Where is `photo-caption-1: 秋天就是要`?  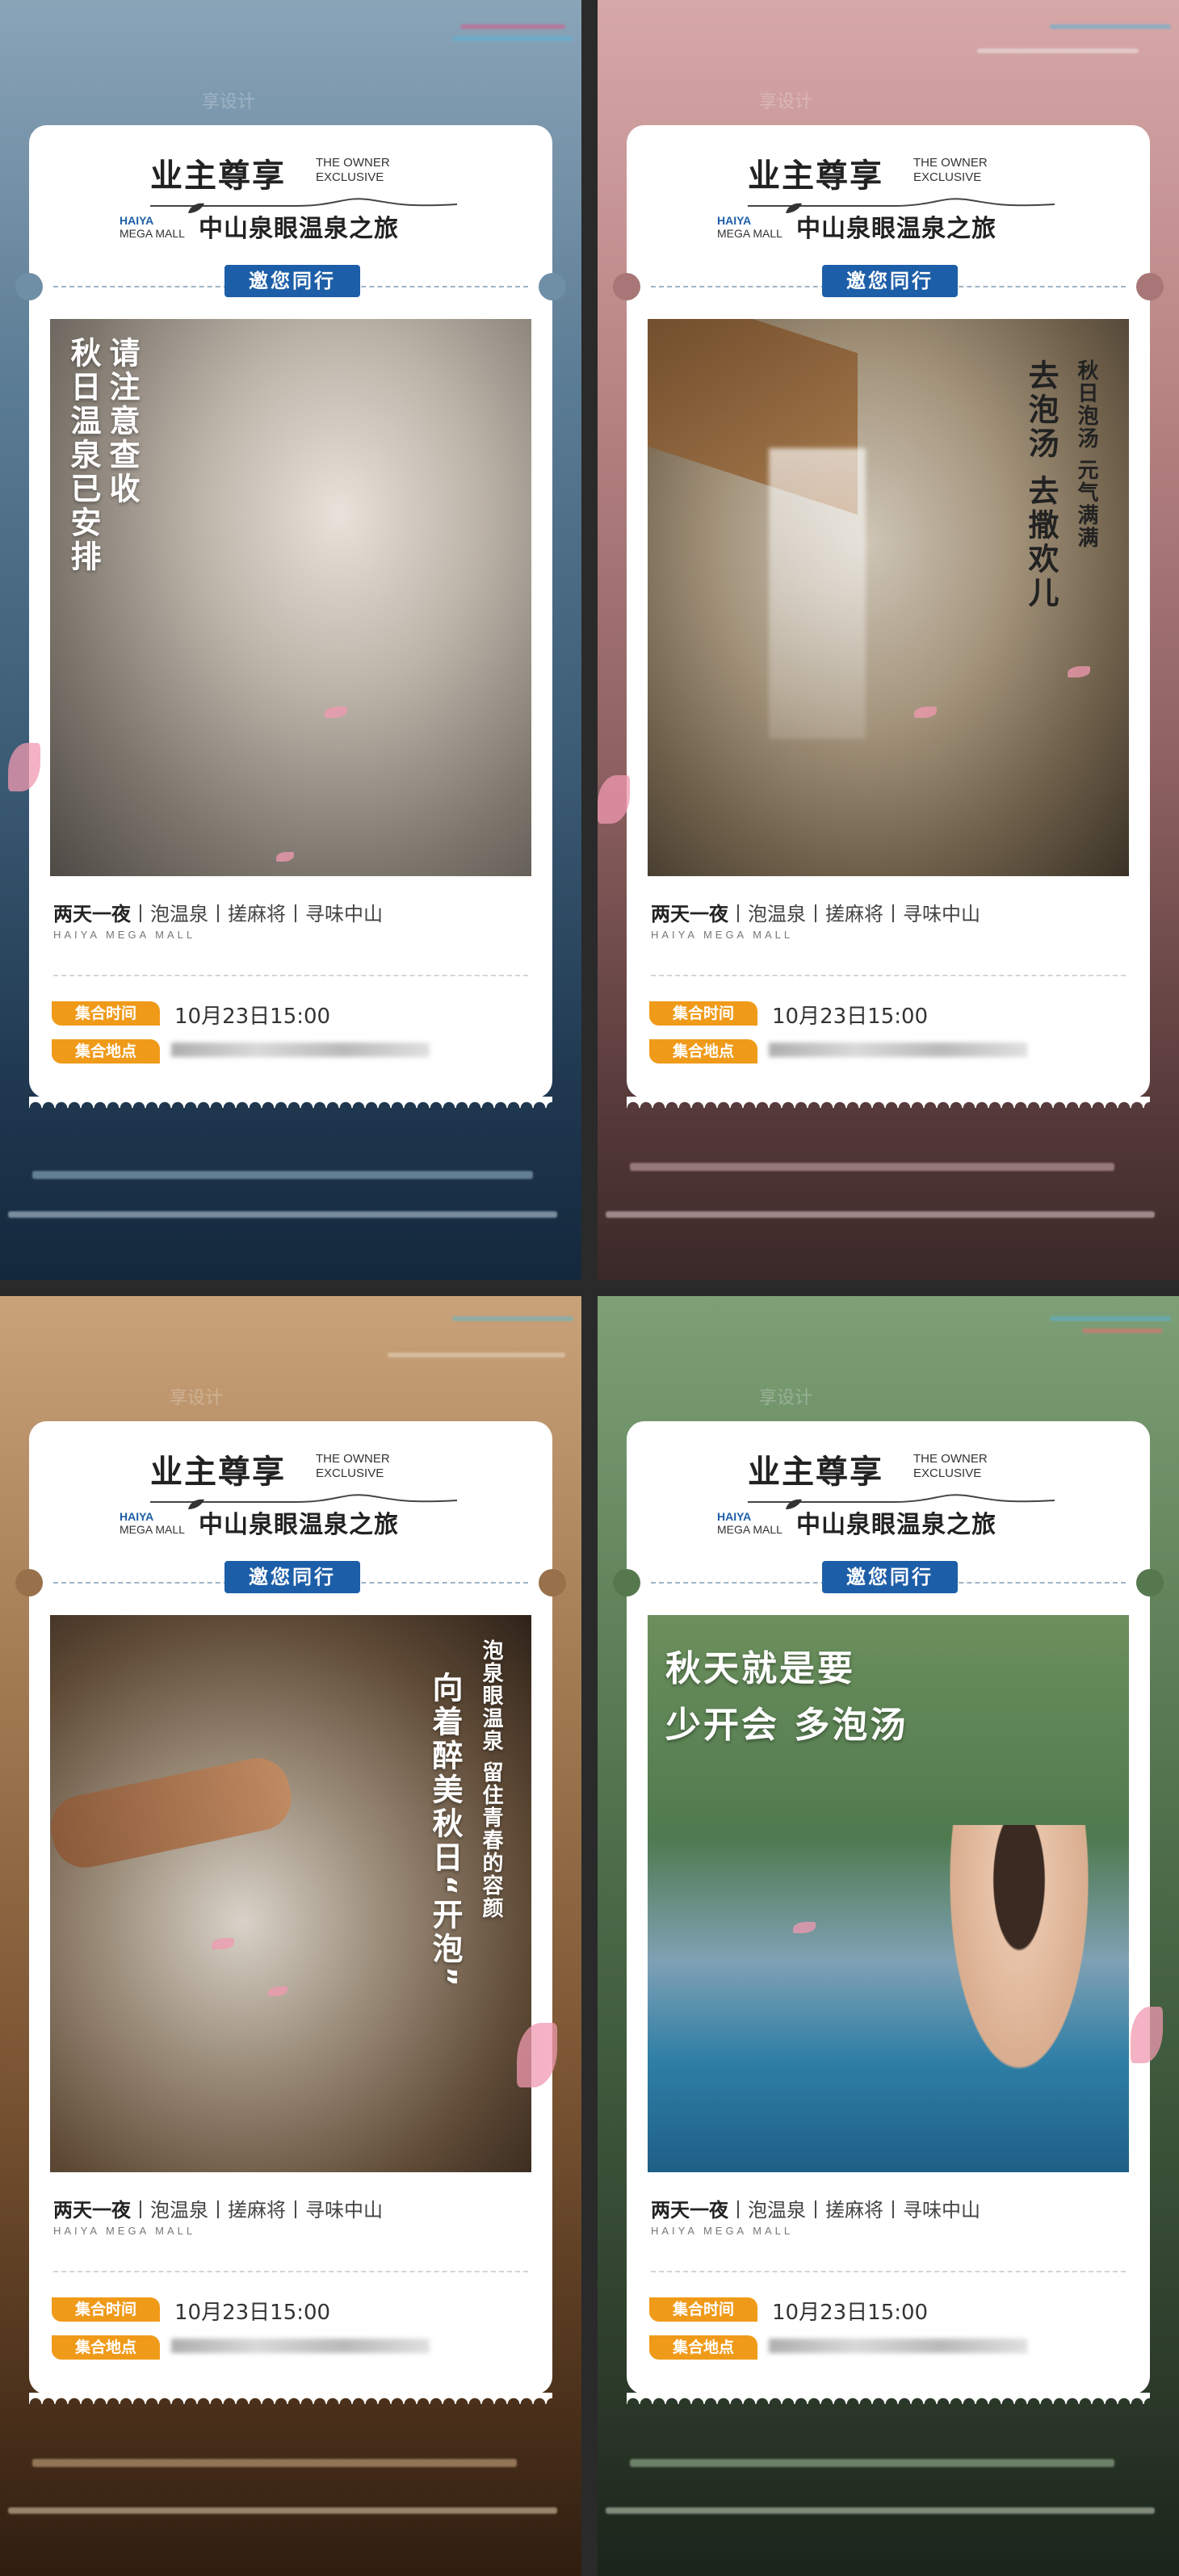
photo-caption-1: 秋天就是要 is located at coordinates (760, 1668).